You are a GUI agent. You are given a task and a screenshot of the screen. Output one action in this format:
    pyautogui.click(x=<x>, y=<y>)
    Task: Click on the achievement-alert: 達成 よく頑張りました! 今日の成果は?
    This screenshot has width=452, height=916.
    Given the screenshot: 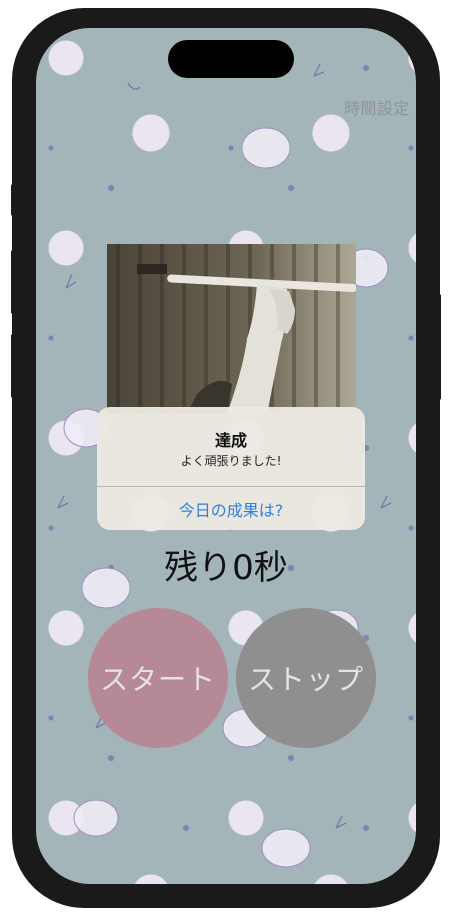 What is the action you would take?
    pyautogui.click(x=231, y=468)
    